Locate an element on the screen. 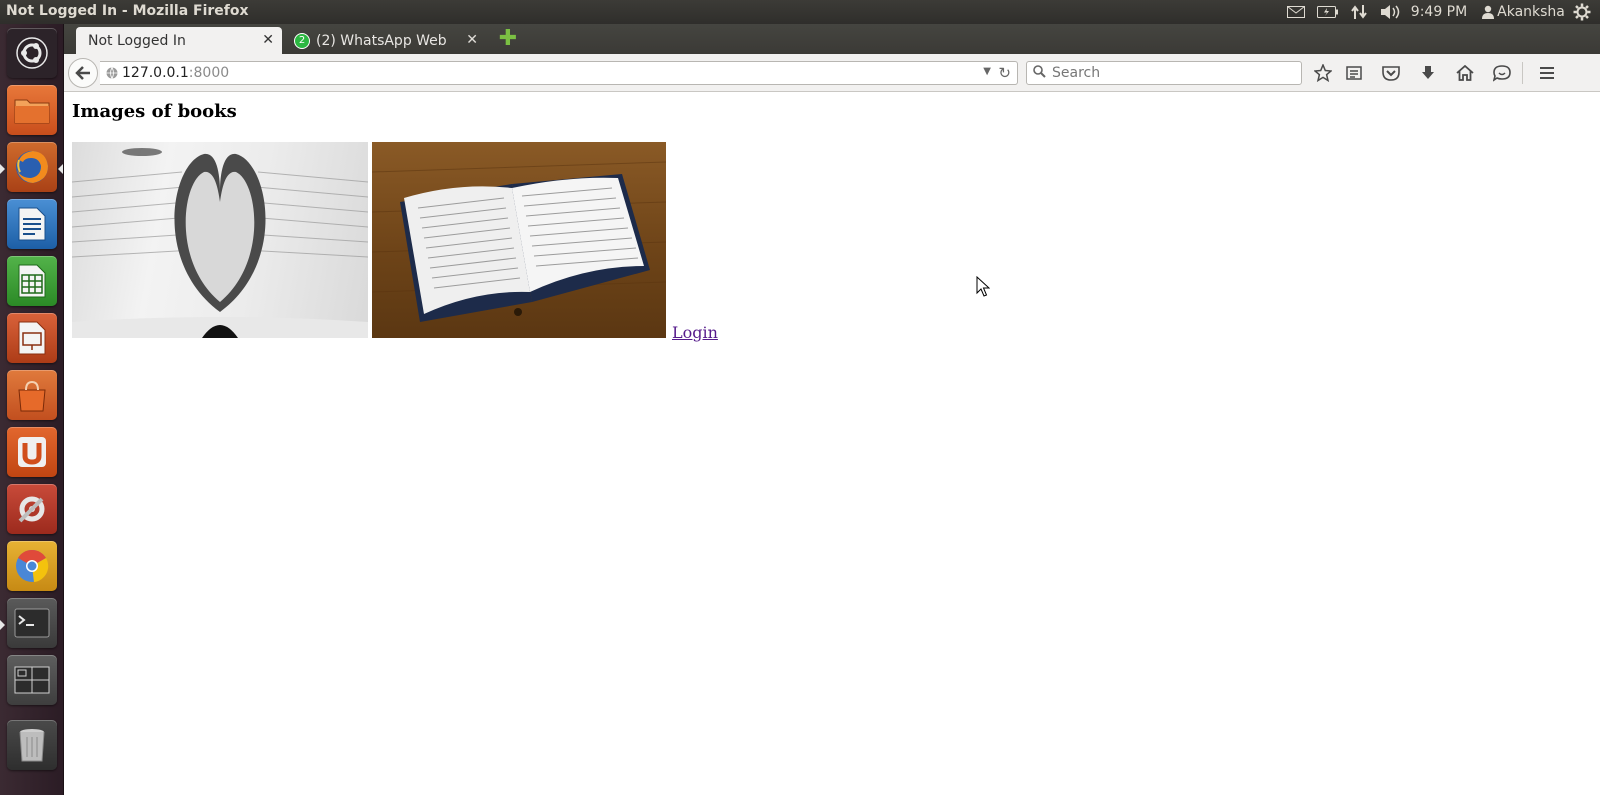 This screenshot has width=1600, height=795. page-heading: Images of books is located at coordinates (154, 111).